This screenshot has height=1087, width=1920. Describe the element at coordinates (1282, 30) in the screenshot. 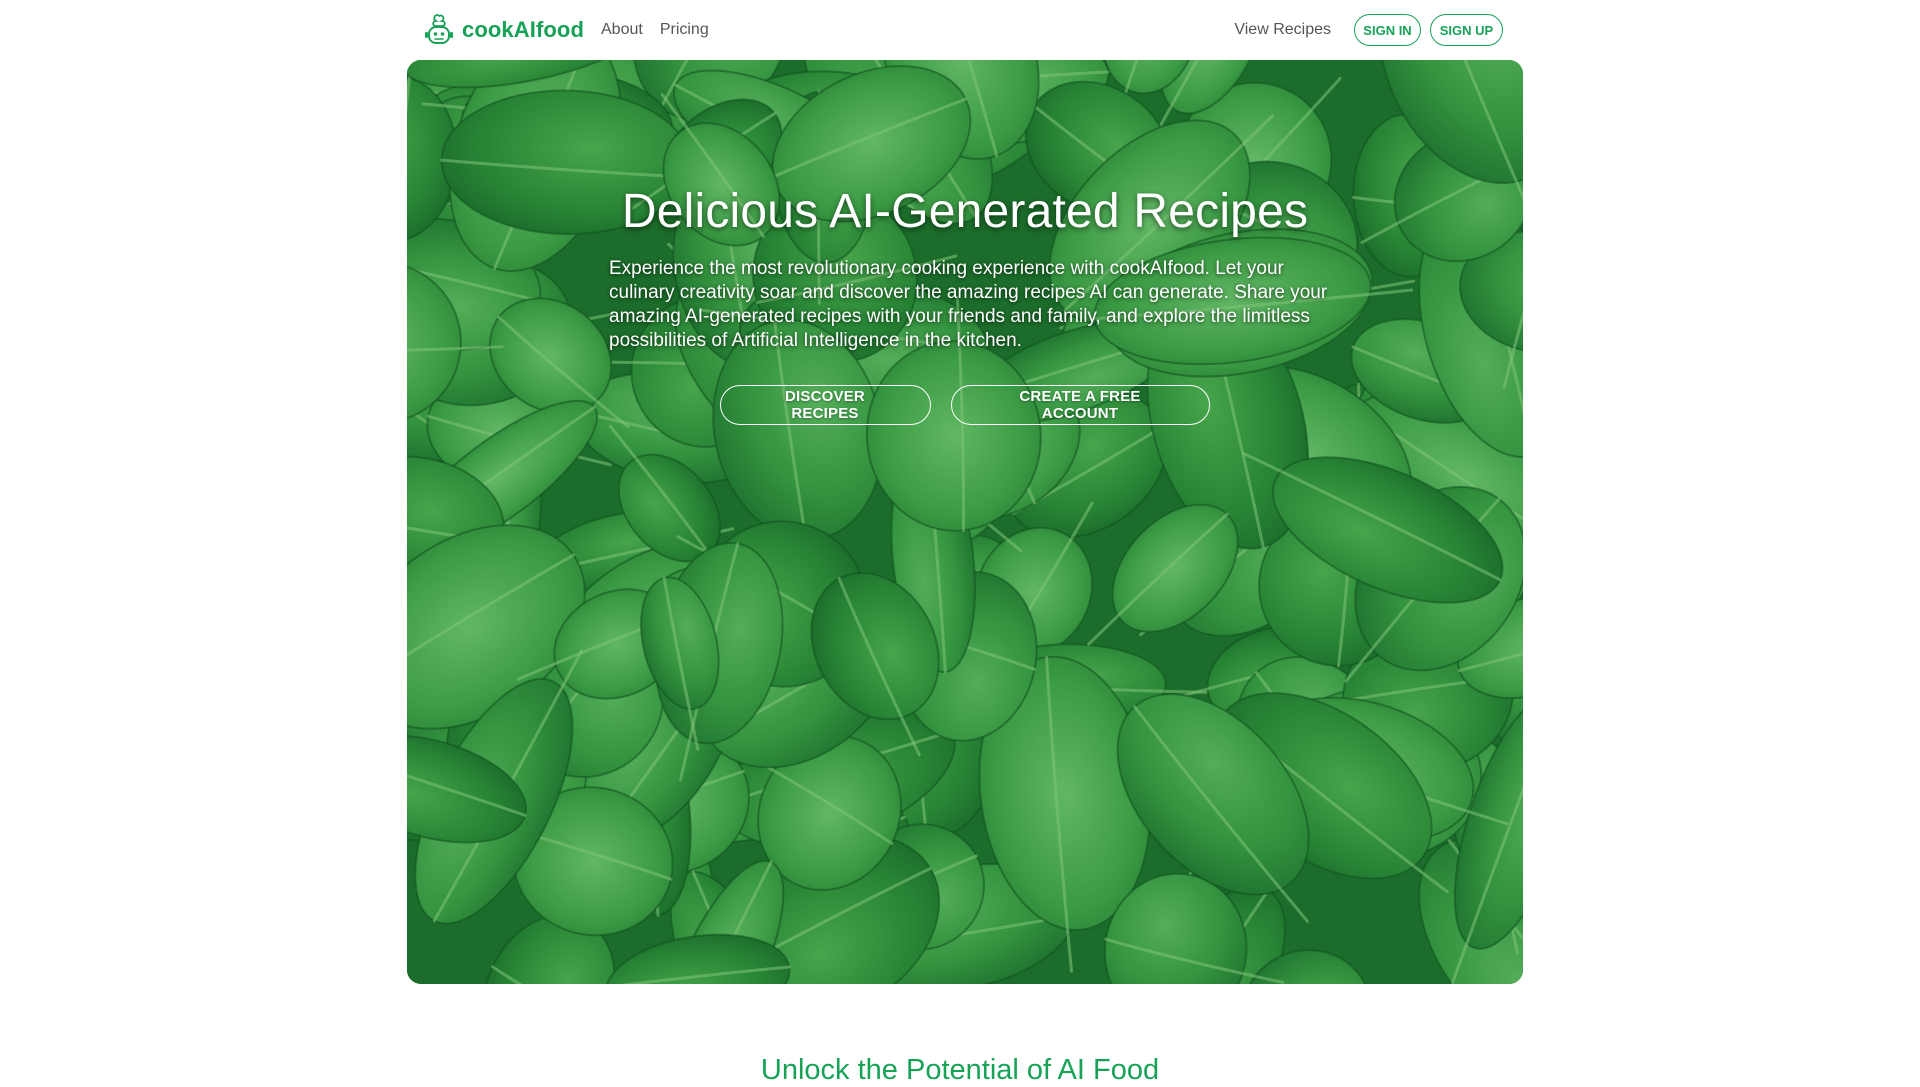

I see `nav-view-recipes-link: View Recipes` at that location.